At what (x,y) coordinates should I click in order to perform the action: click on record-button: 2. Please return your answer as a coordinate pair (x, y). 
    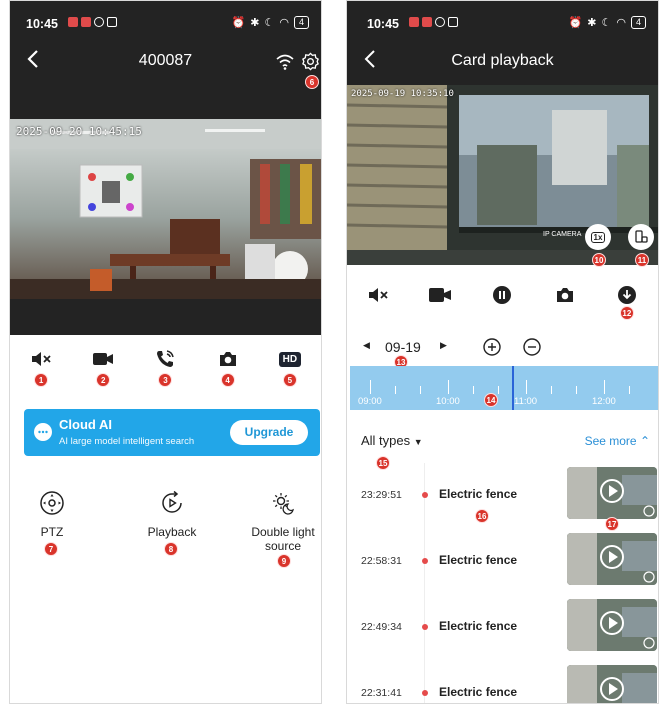
    Looking at the image, I should click on (103, 365).